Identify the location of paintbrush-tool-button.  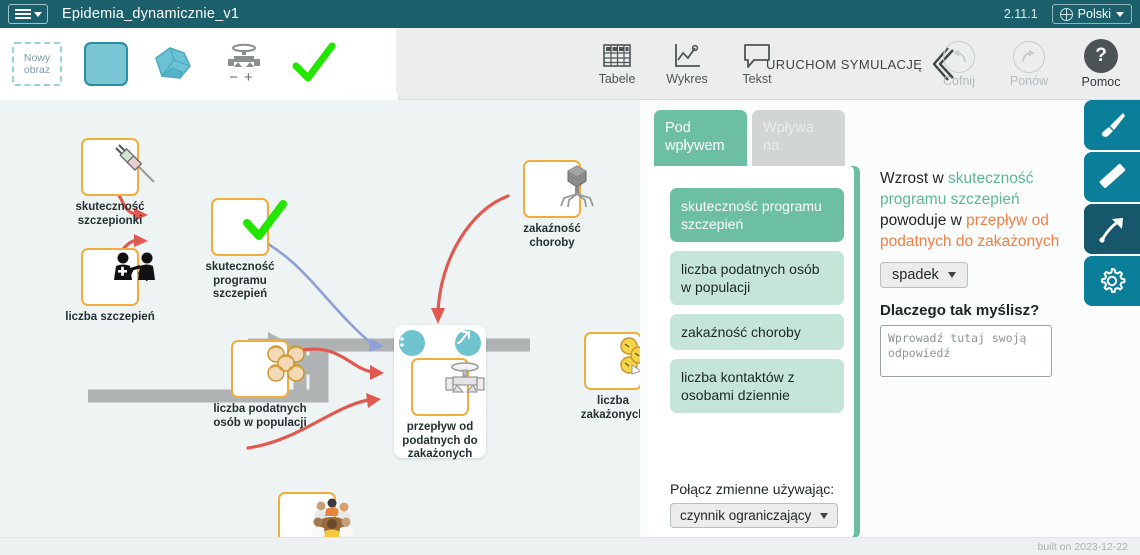
(1112, 125).